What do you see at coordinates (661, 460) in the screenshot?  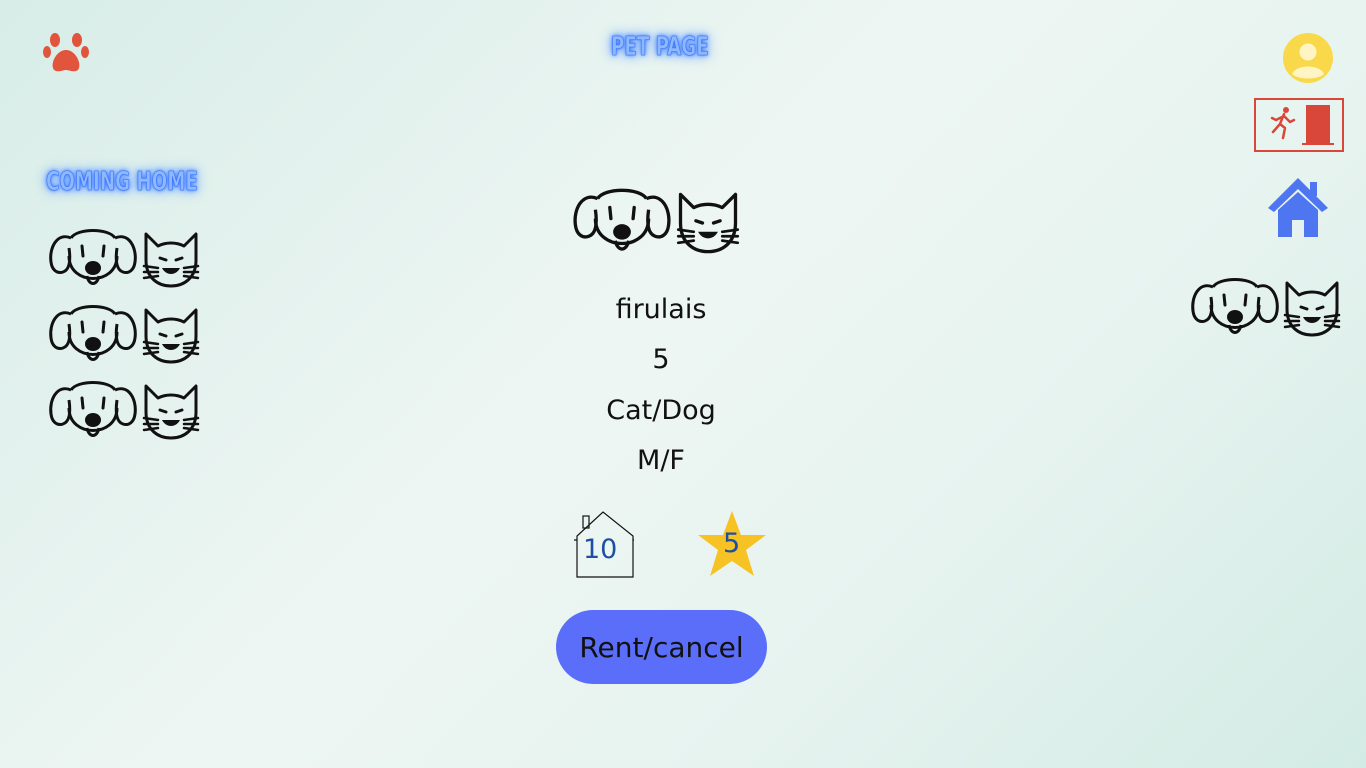 I see `pet-sex: M/F` at bounding box center [661, 460].